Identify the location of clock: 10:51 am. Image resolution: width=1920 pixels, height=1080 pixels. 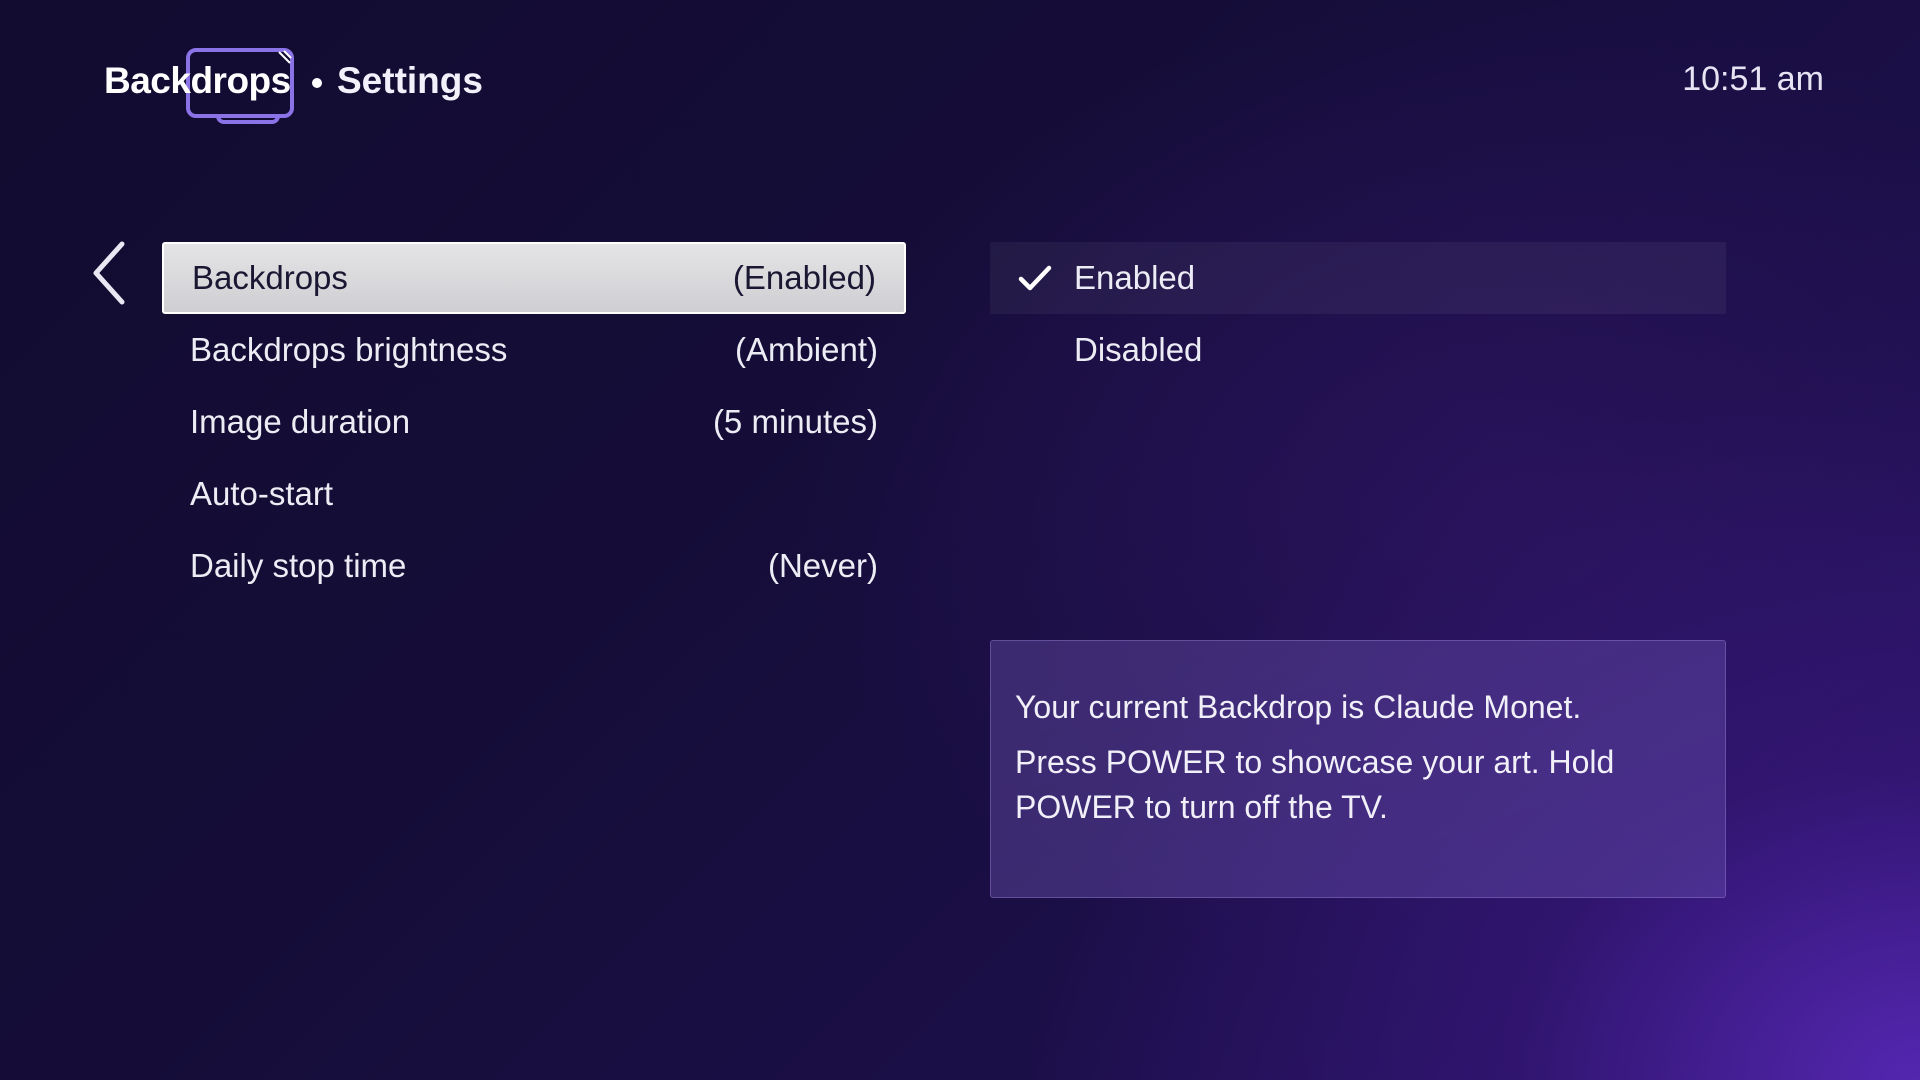
(1753, 79).